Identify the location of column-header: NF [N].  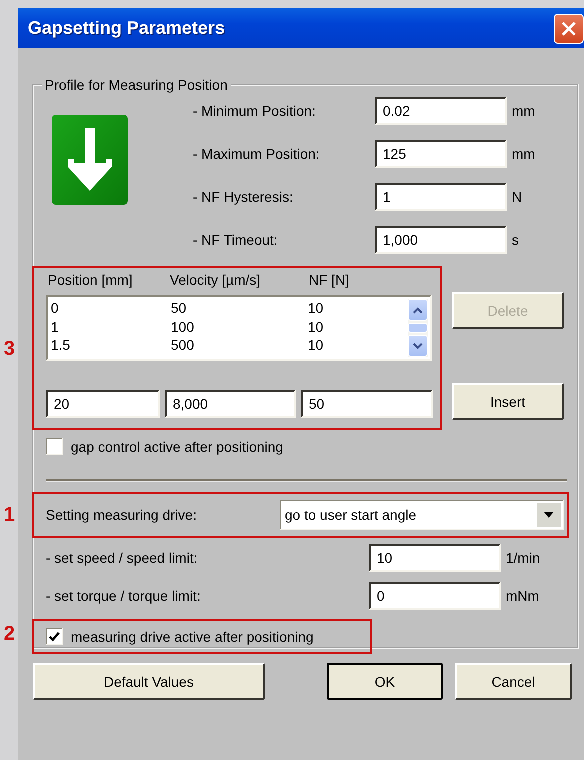
(329, 280).